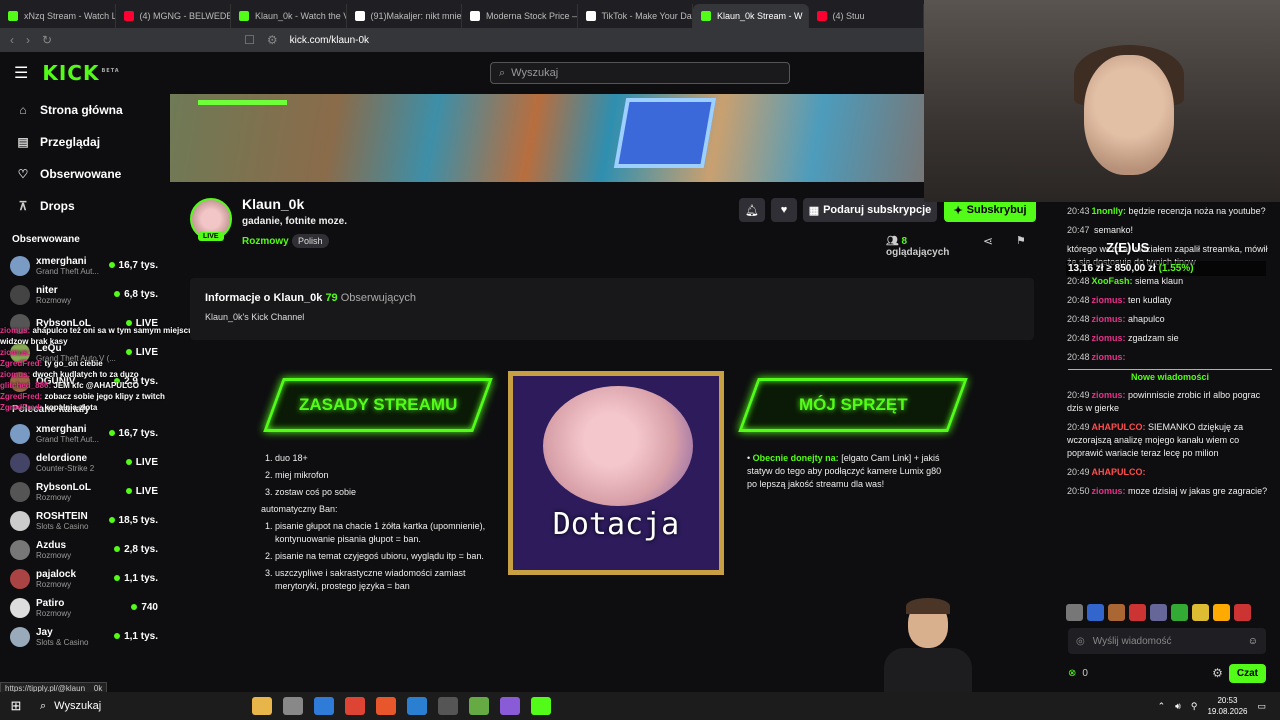 The image size is (1280, 720). Describe the element at coordinates (388, 458) in the screenshot. I see `rule-item: duo 18+` at that location.